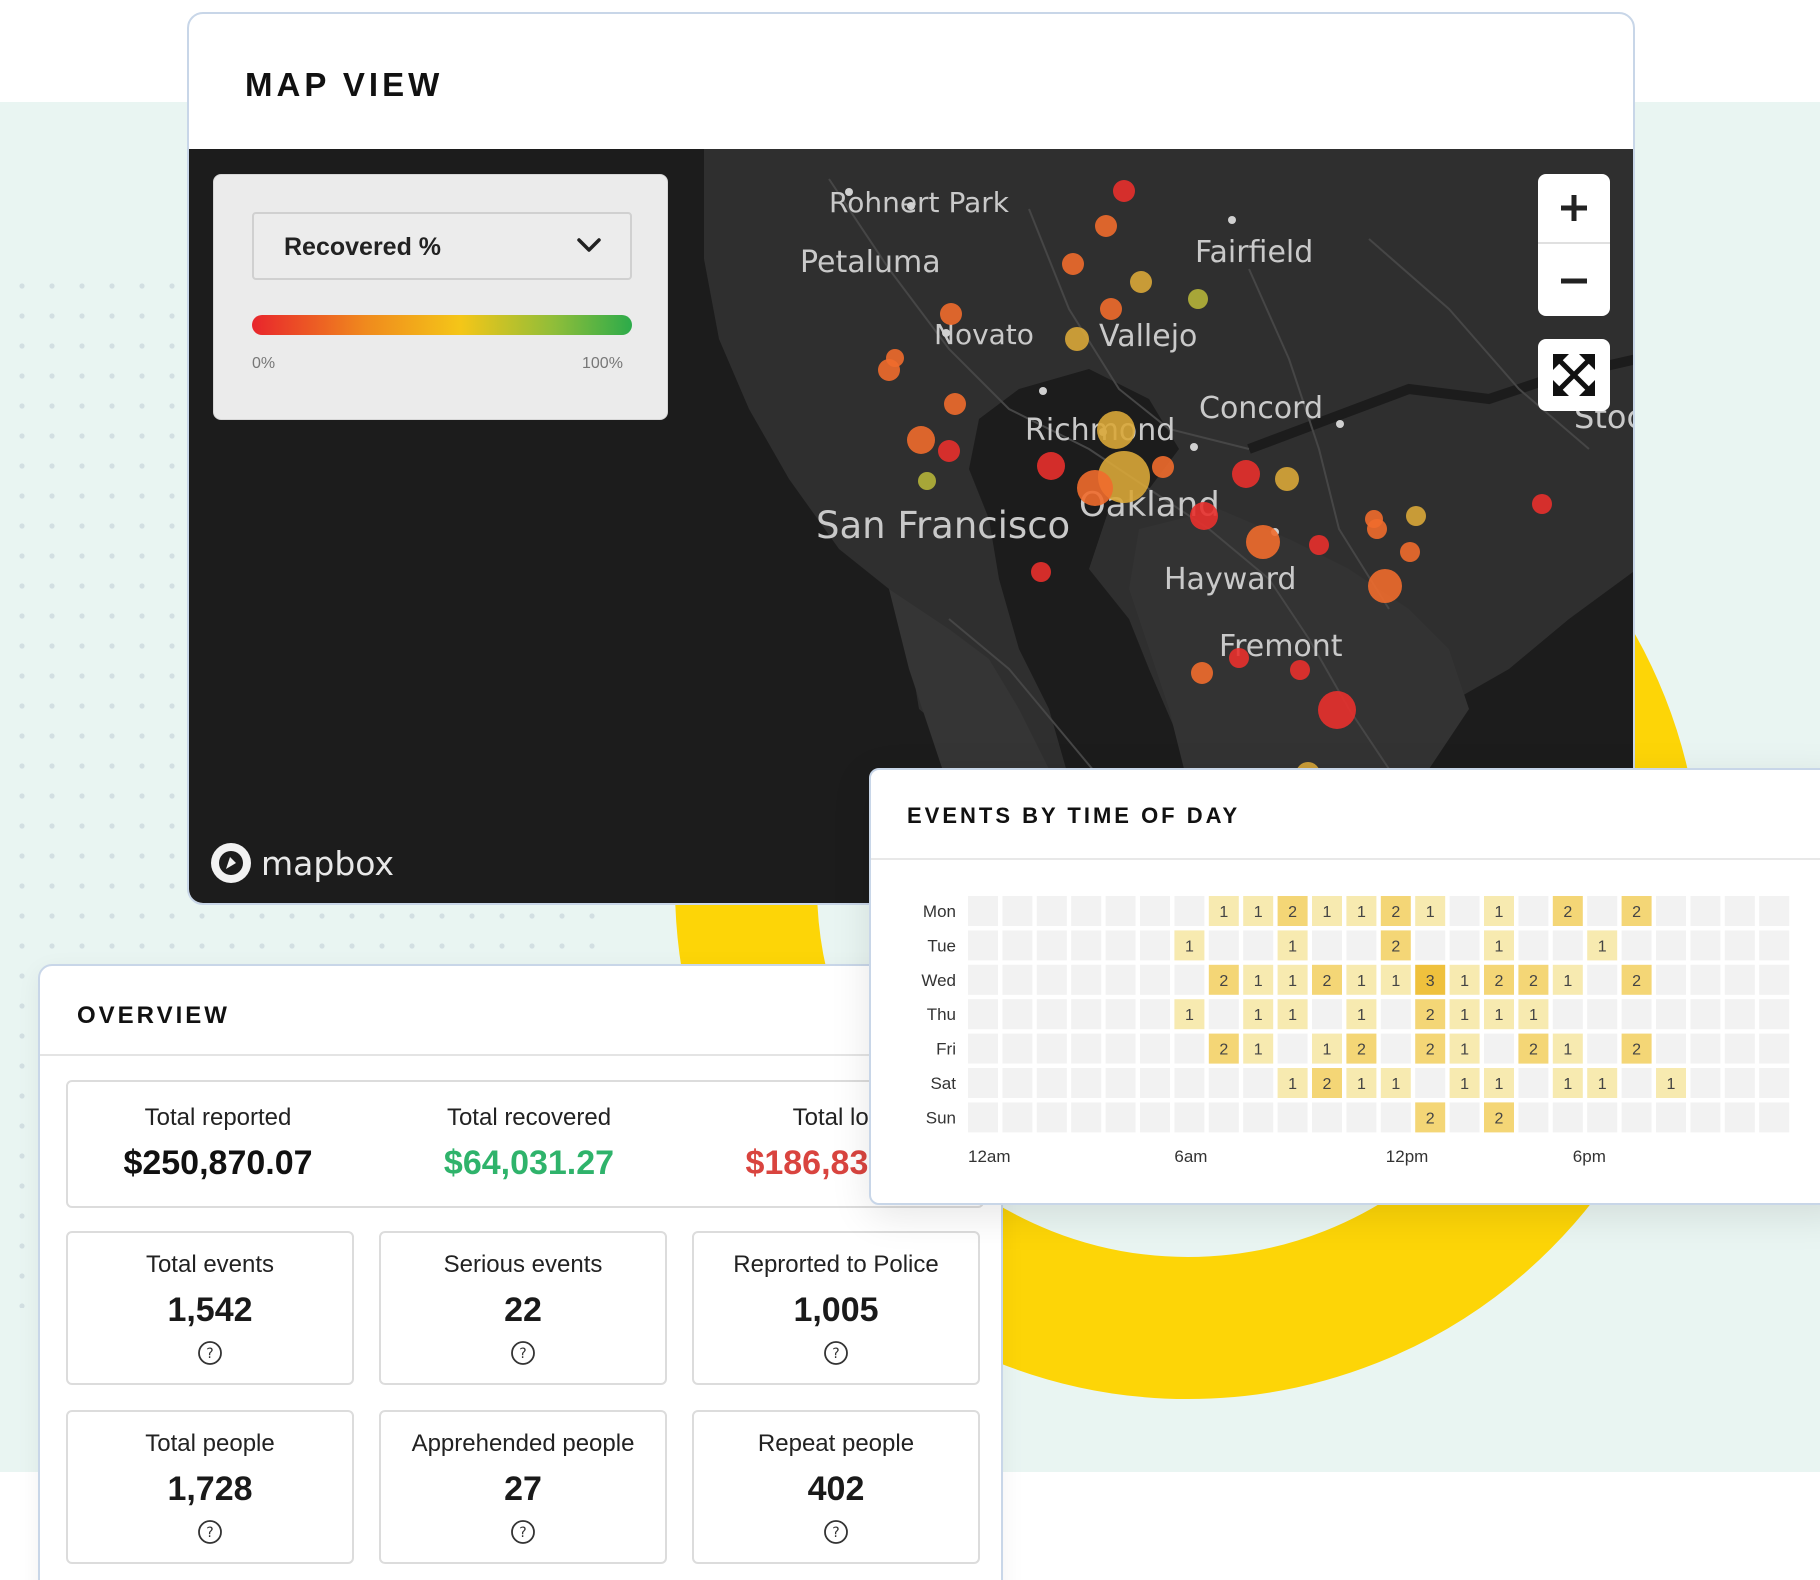 This screenshot has height=1580, width=1820. What do you see at coordinates (1574, 281) in the screenshot?
I see `zoom-out-button` at bounding box center [1574, 281].